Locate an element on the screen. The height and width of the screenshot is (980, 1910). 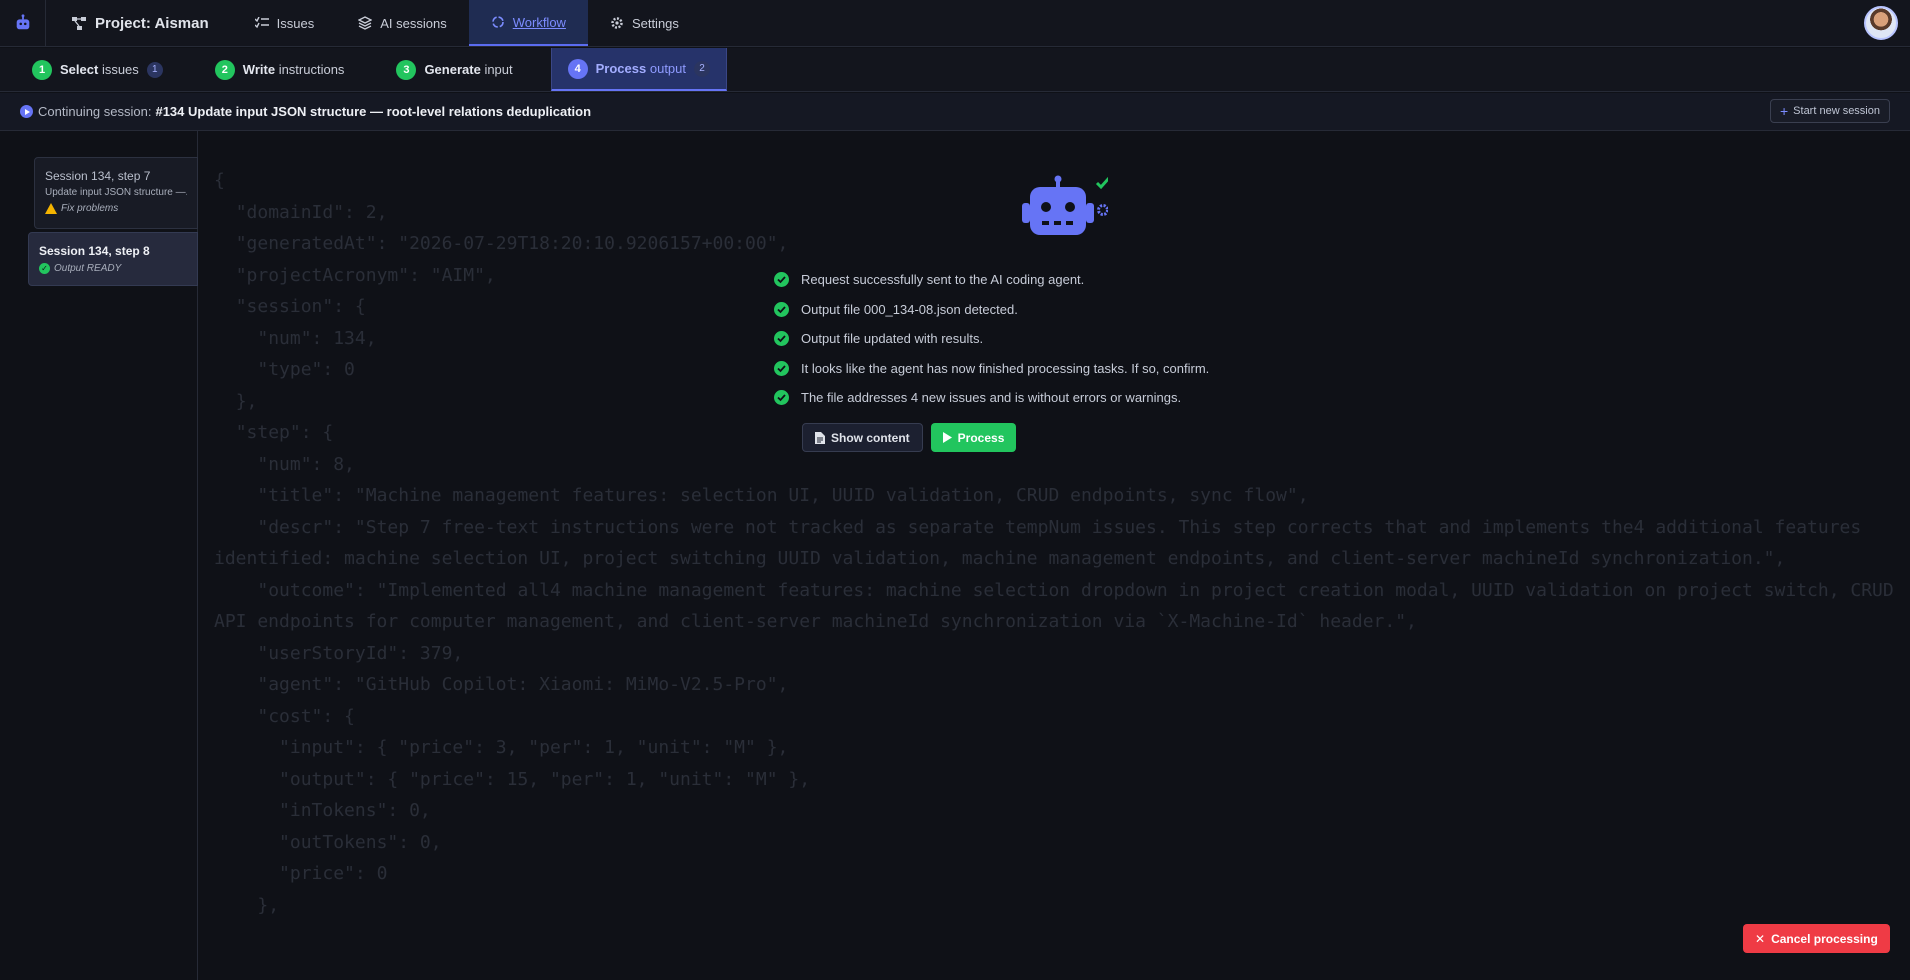
robot-logo-icon is located at coordinates (22, 22).